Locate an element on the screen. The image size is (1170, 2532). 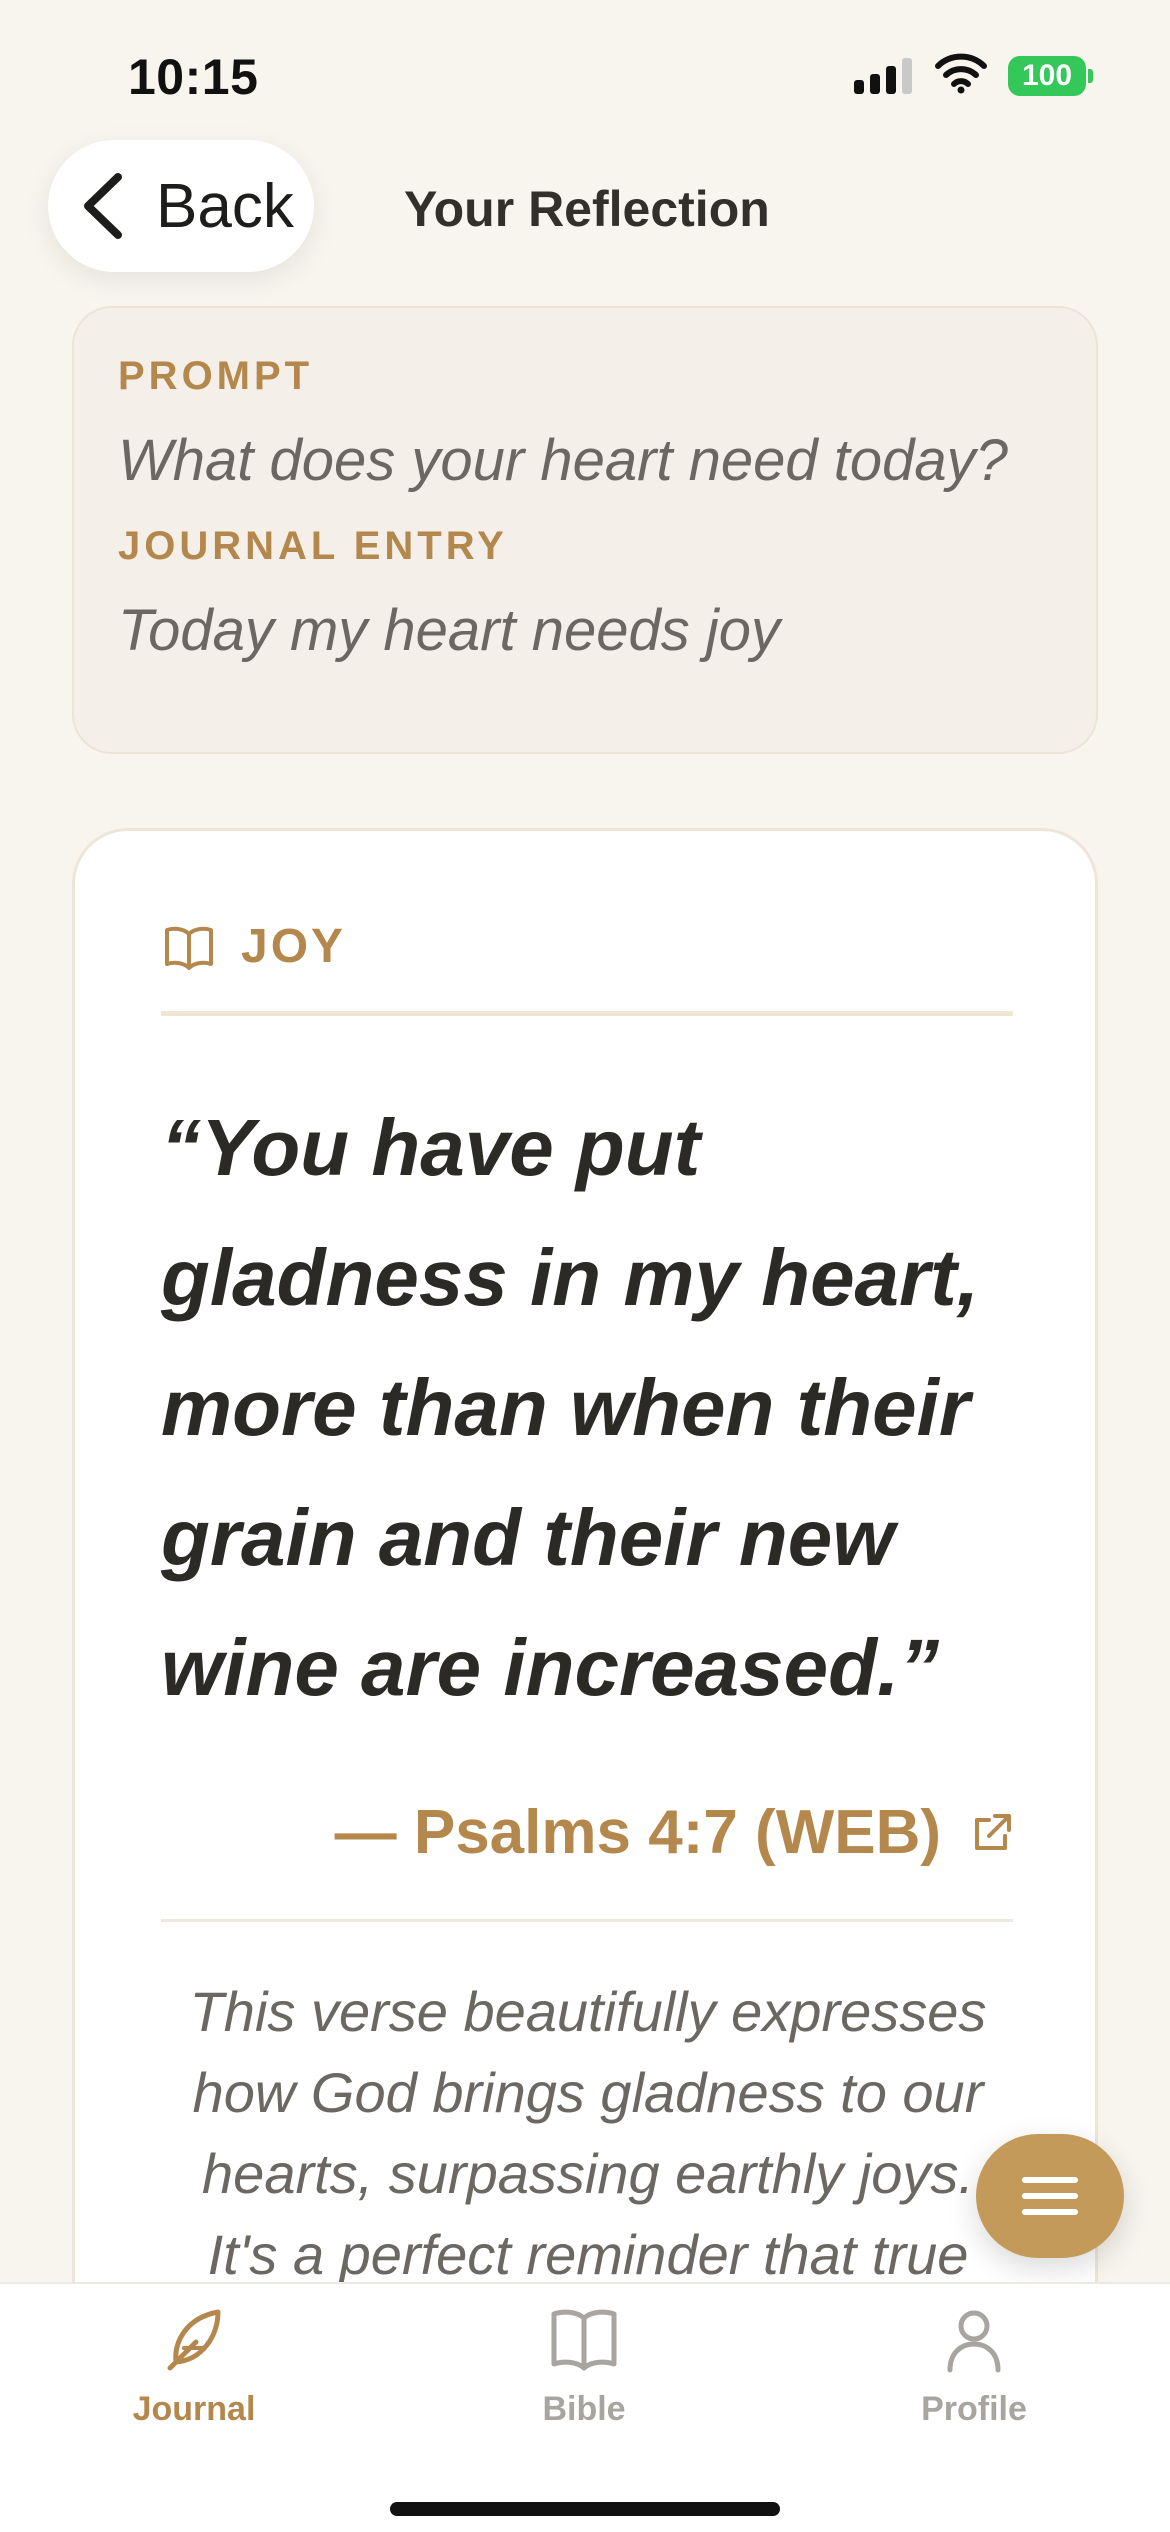
status-time: 10:15 is located at coordinates (193, 77).